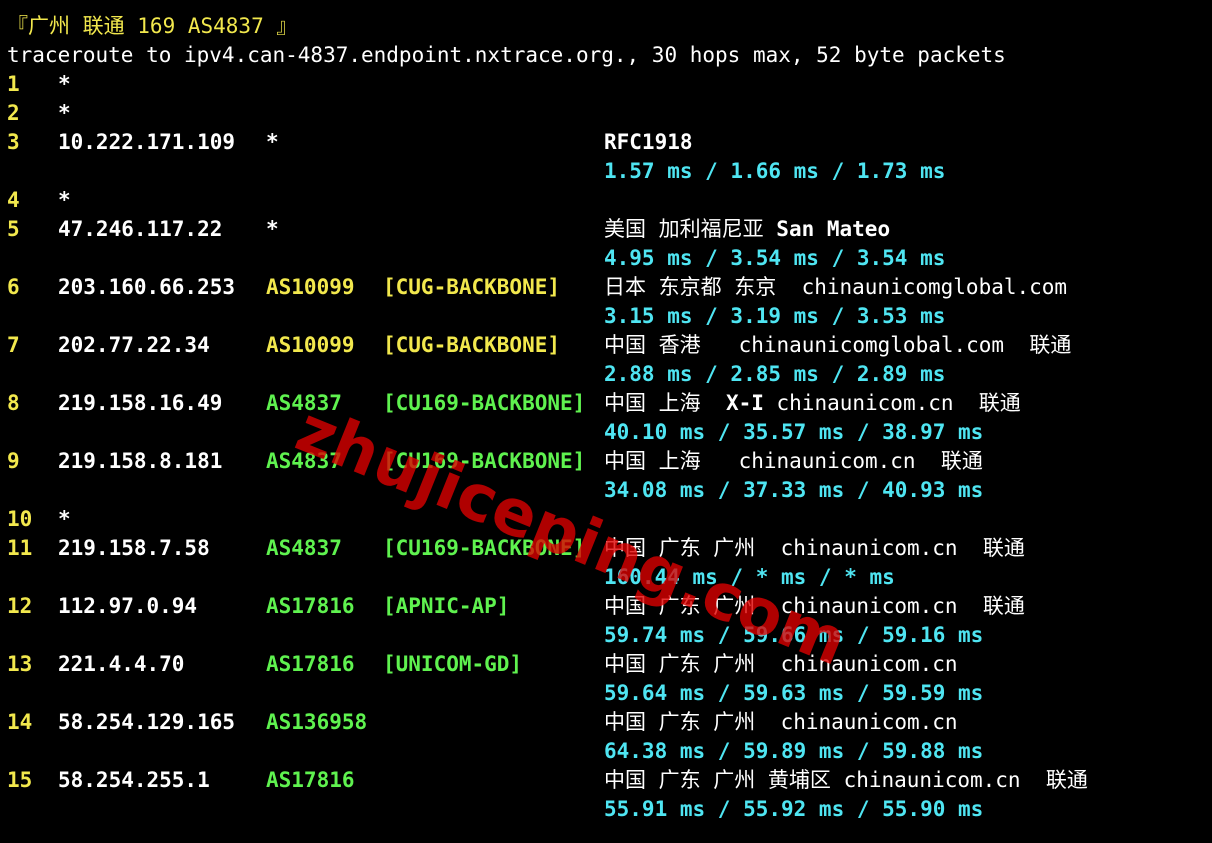 Image resolution: width=1212 pixels, height=843 pixels. I want to click on hop-ip: 221.4.4.70, so click(121, 664).